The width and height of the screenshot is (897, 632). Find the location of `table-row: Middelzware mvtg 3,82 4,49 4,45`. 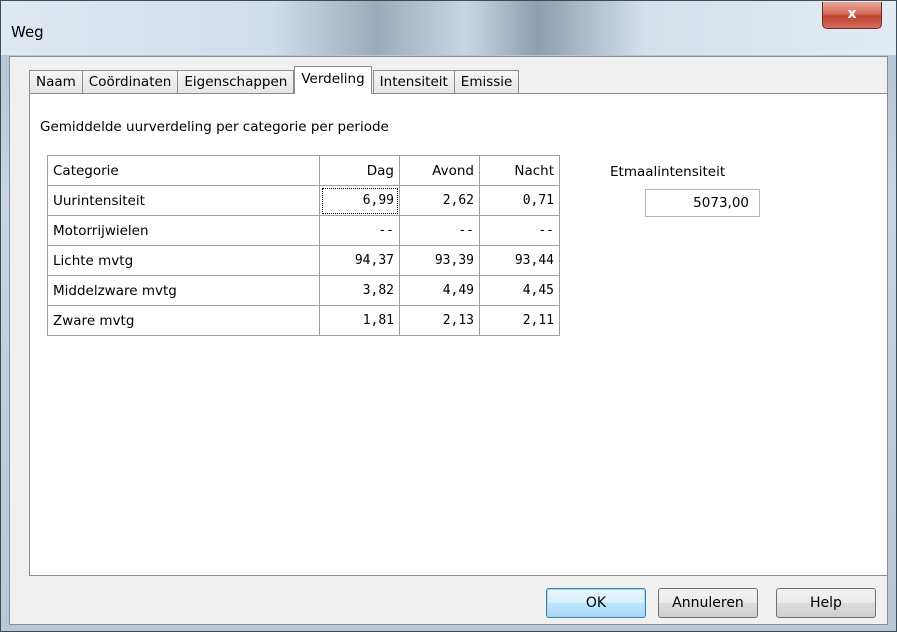

table-row: Middelzware mvtg 3,82 4,49 4,45 is located at coordinates (303, 290).